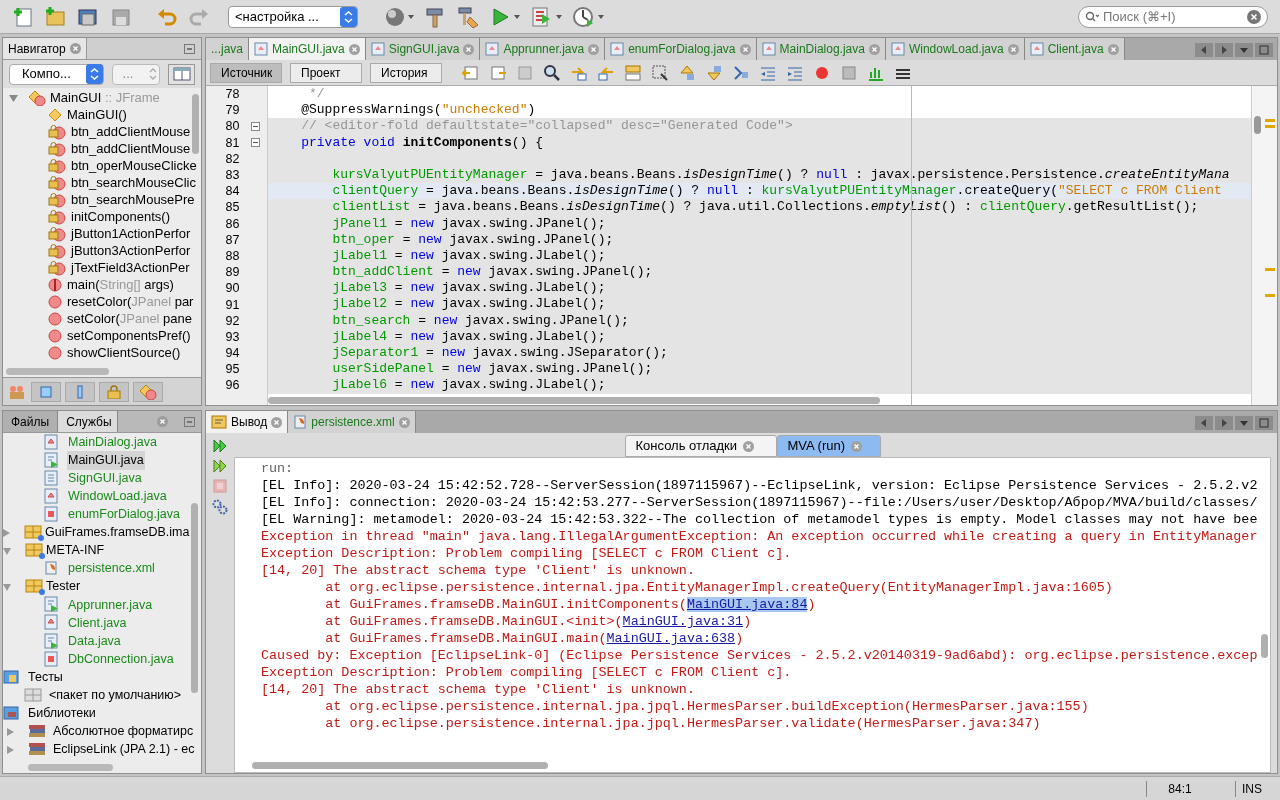 The height and width of the screenshot is (800, 1280). I want to click on file-tab: ...java, so click(227, 49).